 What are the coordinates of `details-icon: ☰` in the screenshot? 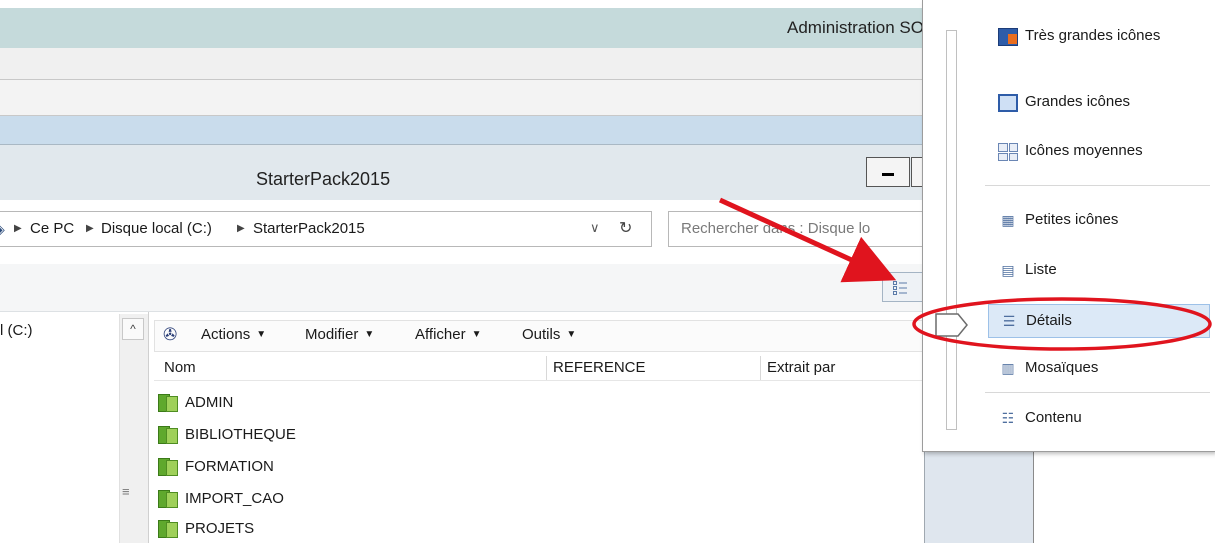 It's located at (1009, 322).